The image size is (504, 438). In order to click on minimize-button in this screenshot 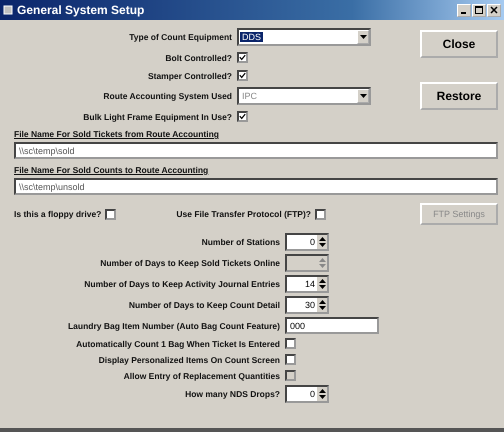, I will do `click(464, 10)`.